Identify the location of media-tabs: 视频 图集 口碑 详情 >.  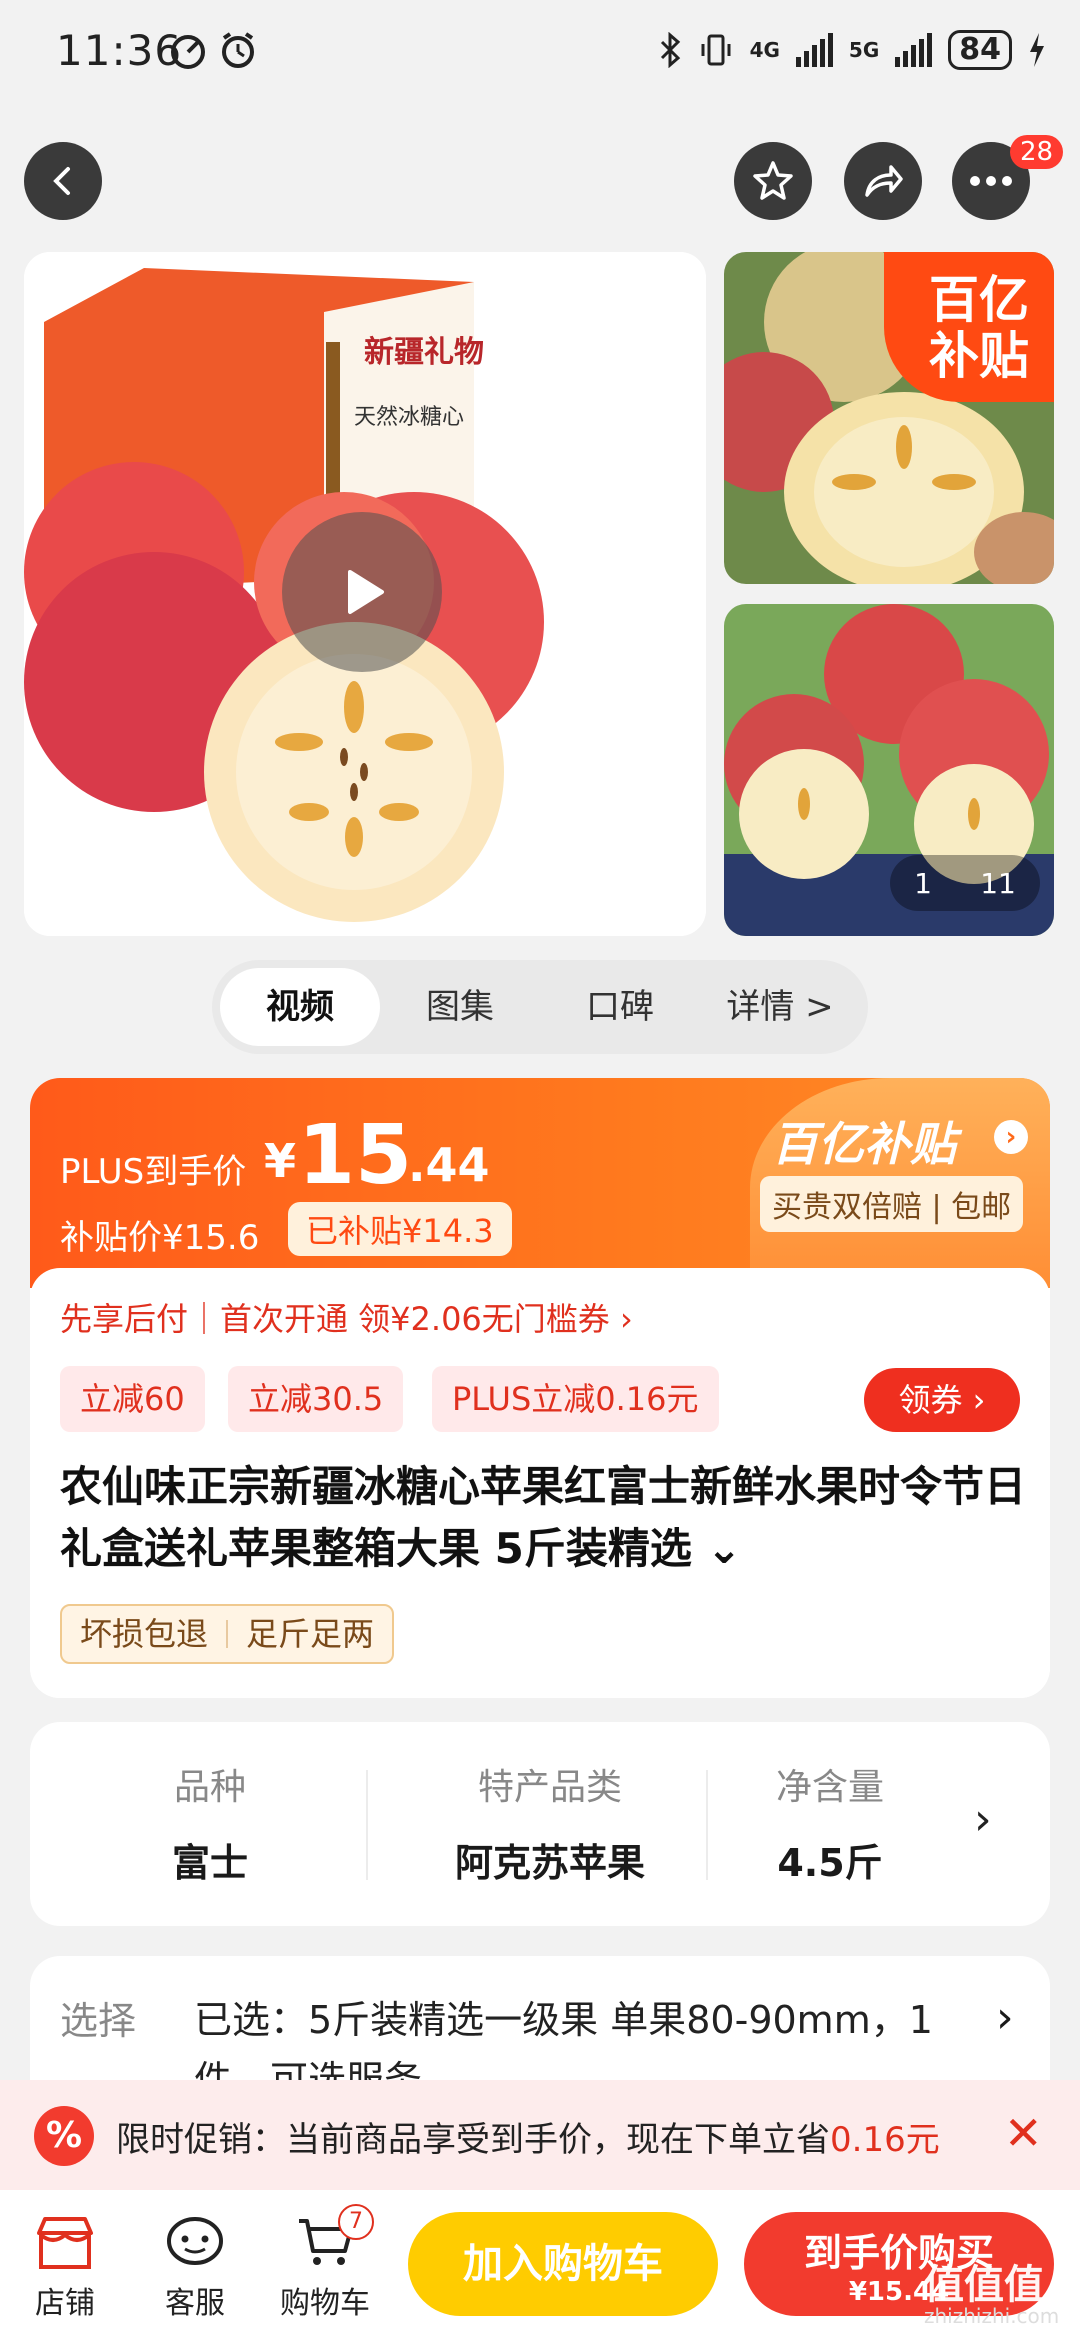
(540, 1007).